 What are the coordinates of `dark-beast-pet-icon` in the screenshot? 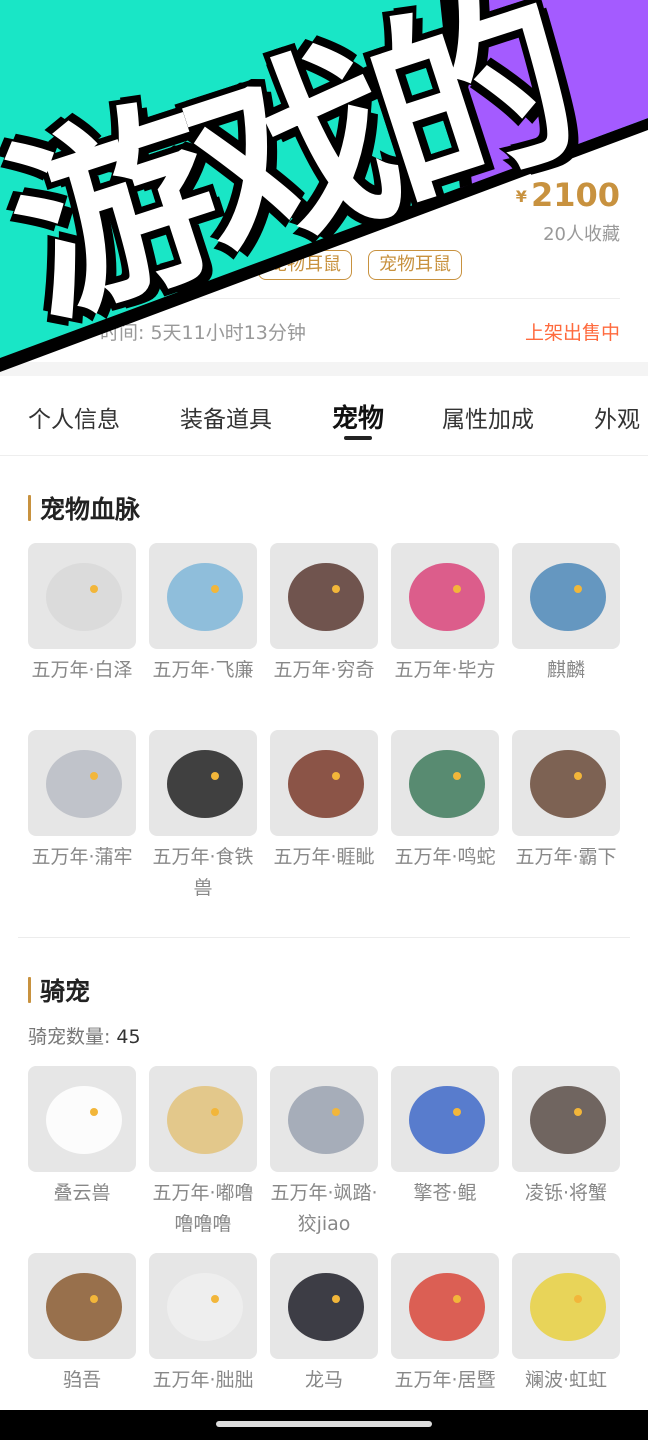 It's located at (326, 597).